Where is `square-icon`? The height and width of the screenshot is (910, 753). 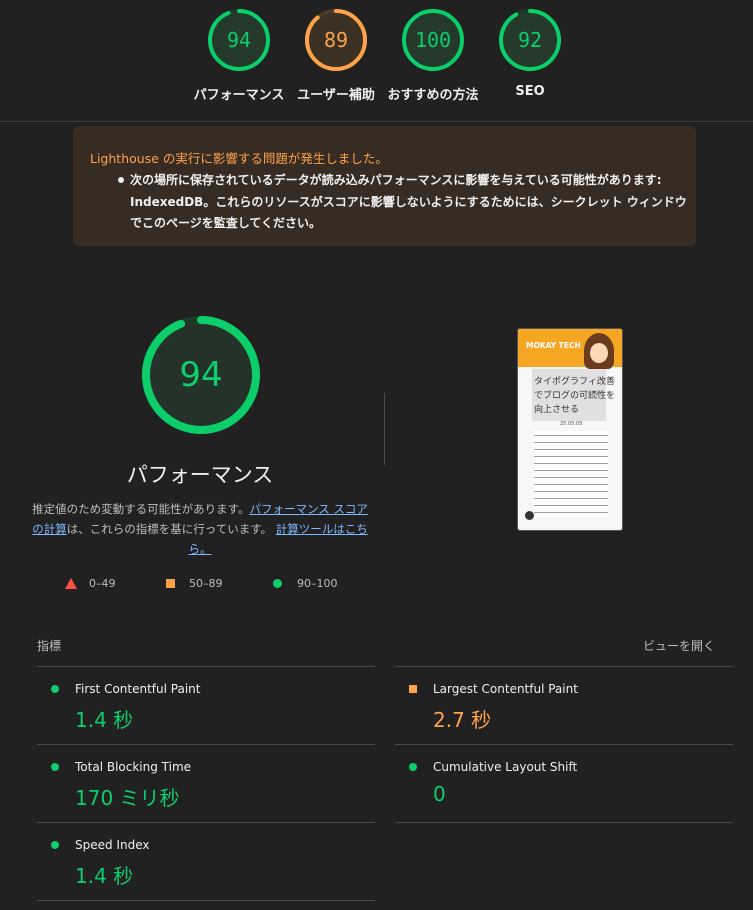 square-icon is located at coordinates (170, 583).